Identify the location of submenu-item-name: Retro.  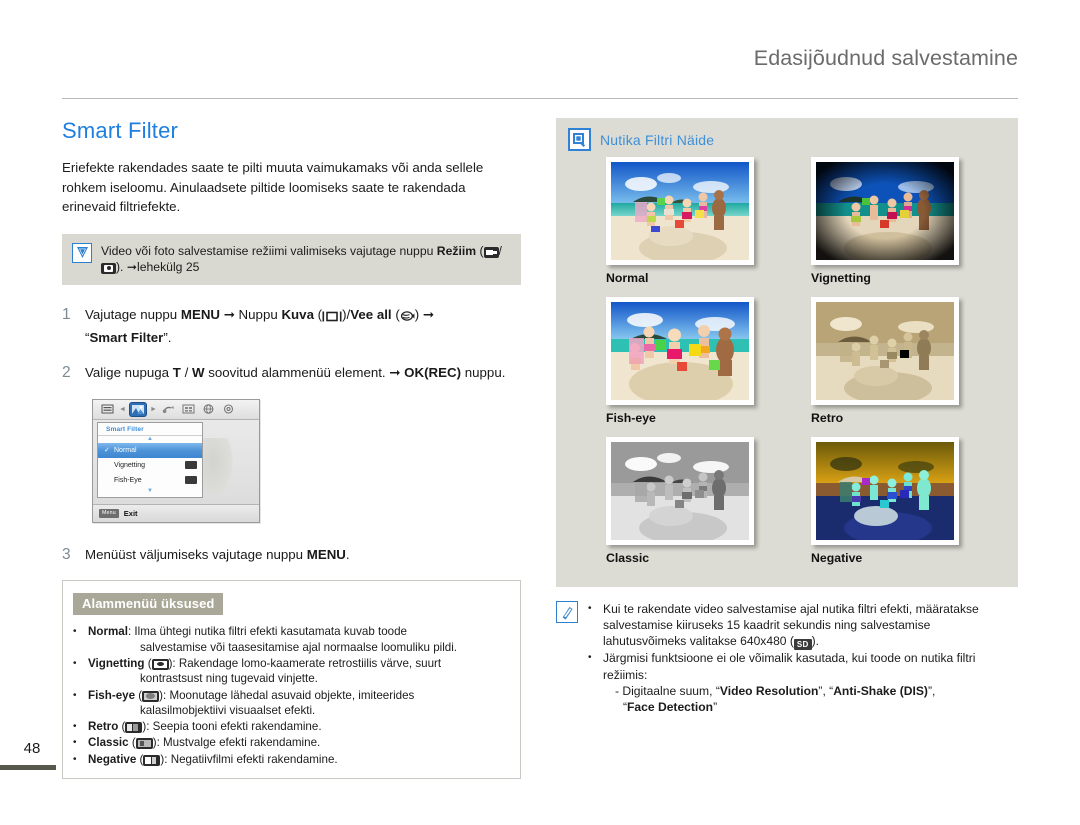
(103, 727).